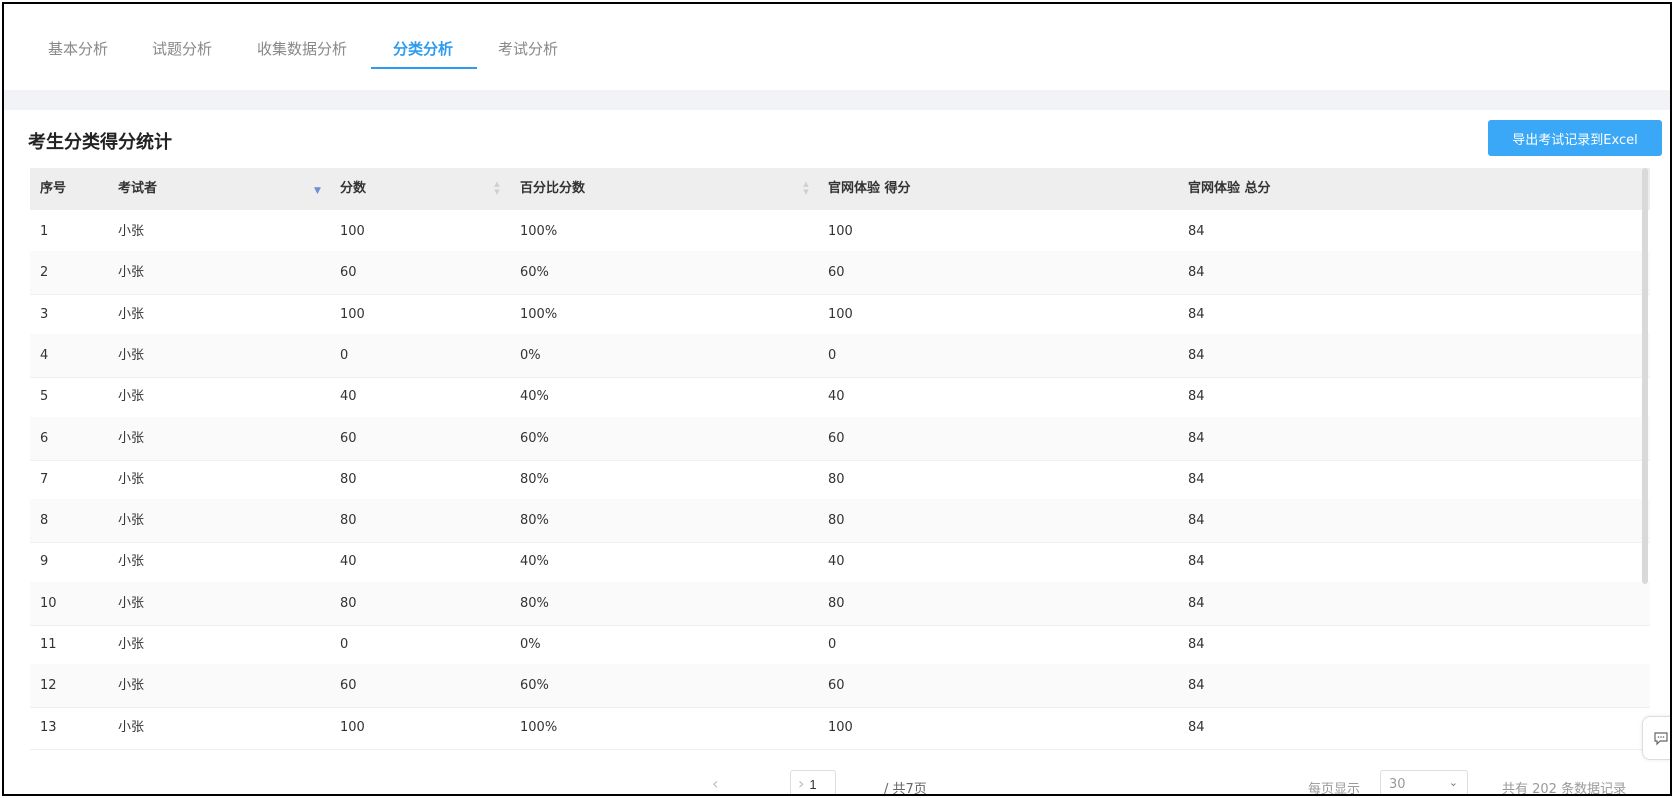 This screenshot has height=798, width=1674. I want to click on table-cell: 80%, so click(534, 603).